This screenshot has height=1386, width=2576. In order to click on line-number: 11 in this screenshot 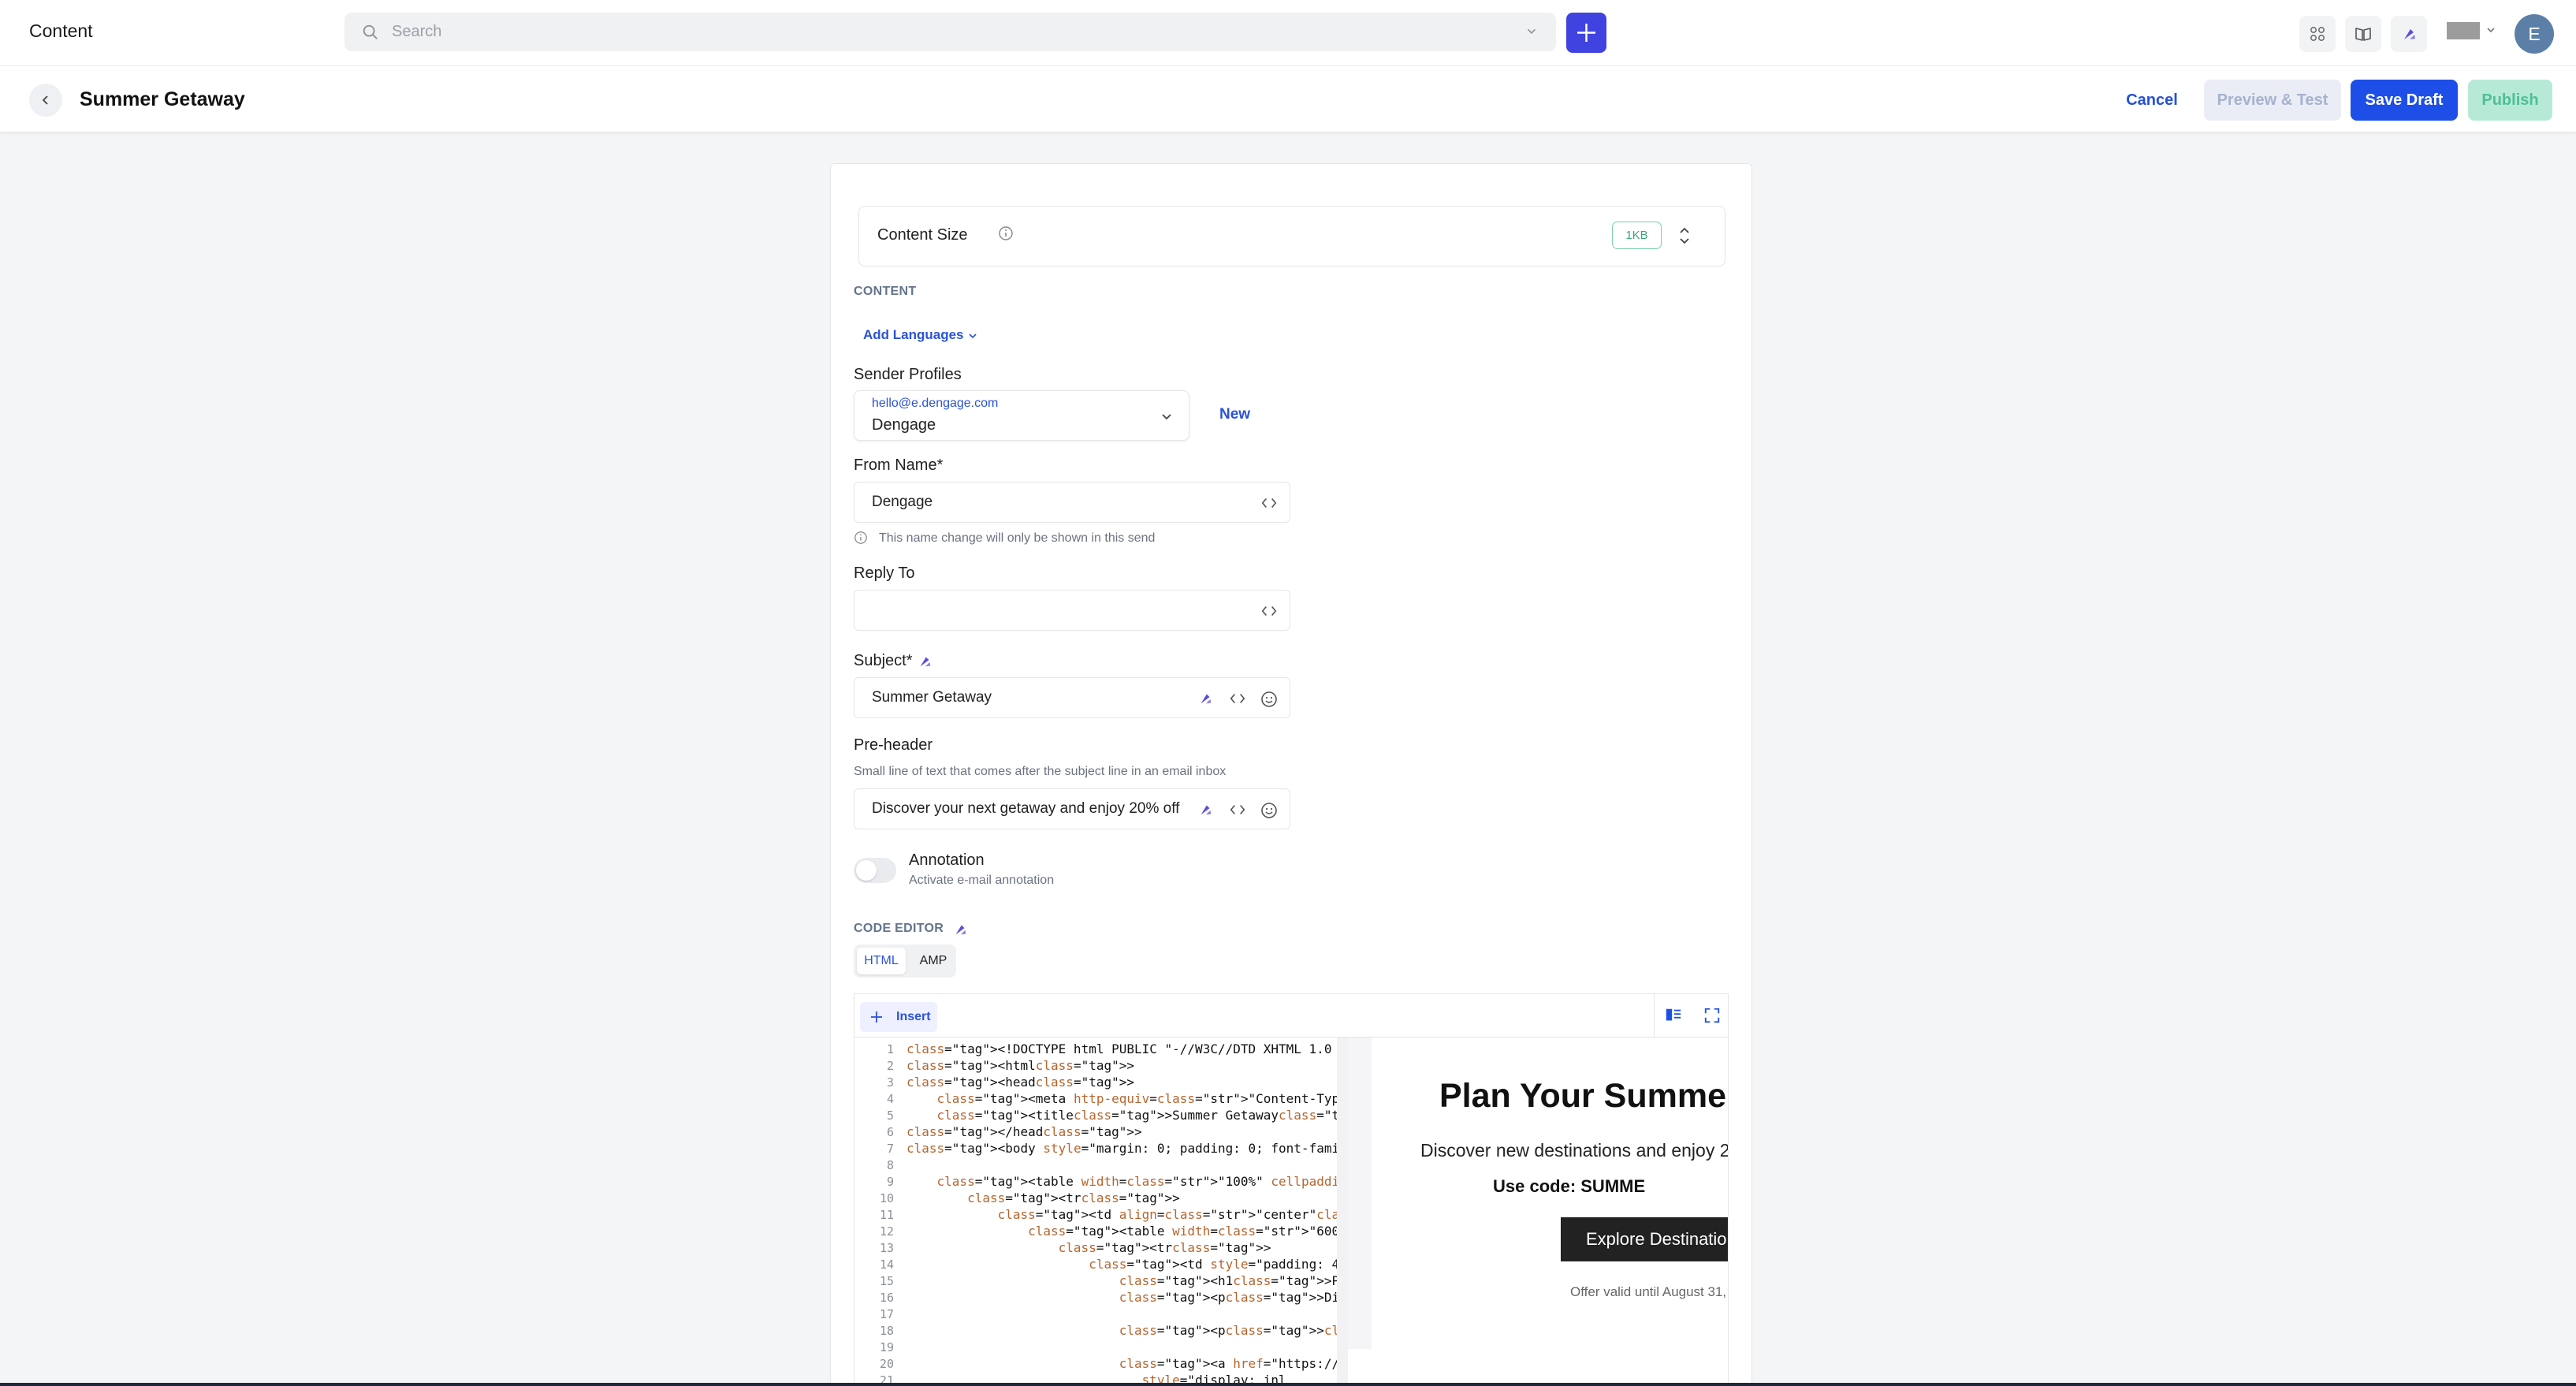, I will do `click(886, 1215)`.